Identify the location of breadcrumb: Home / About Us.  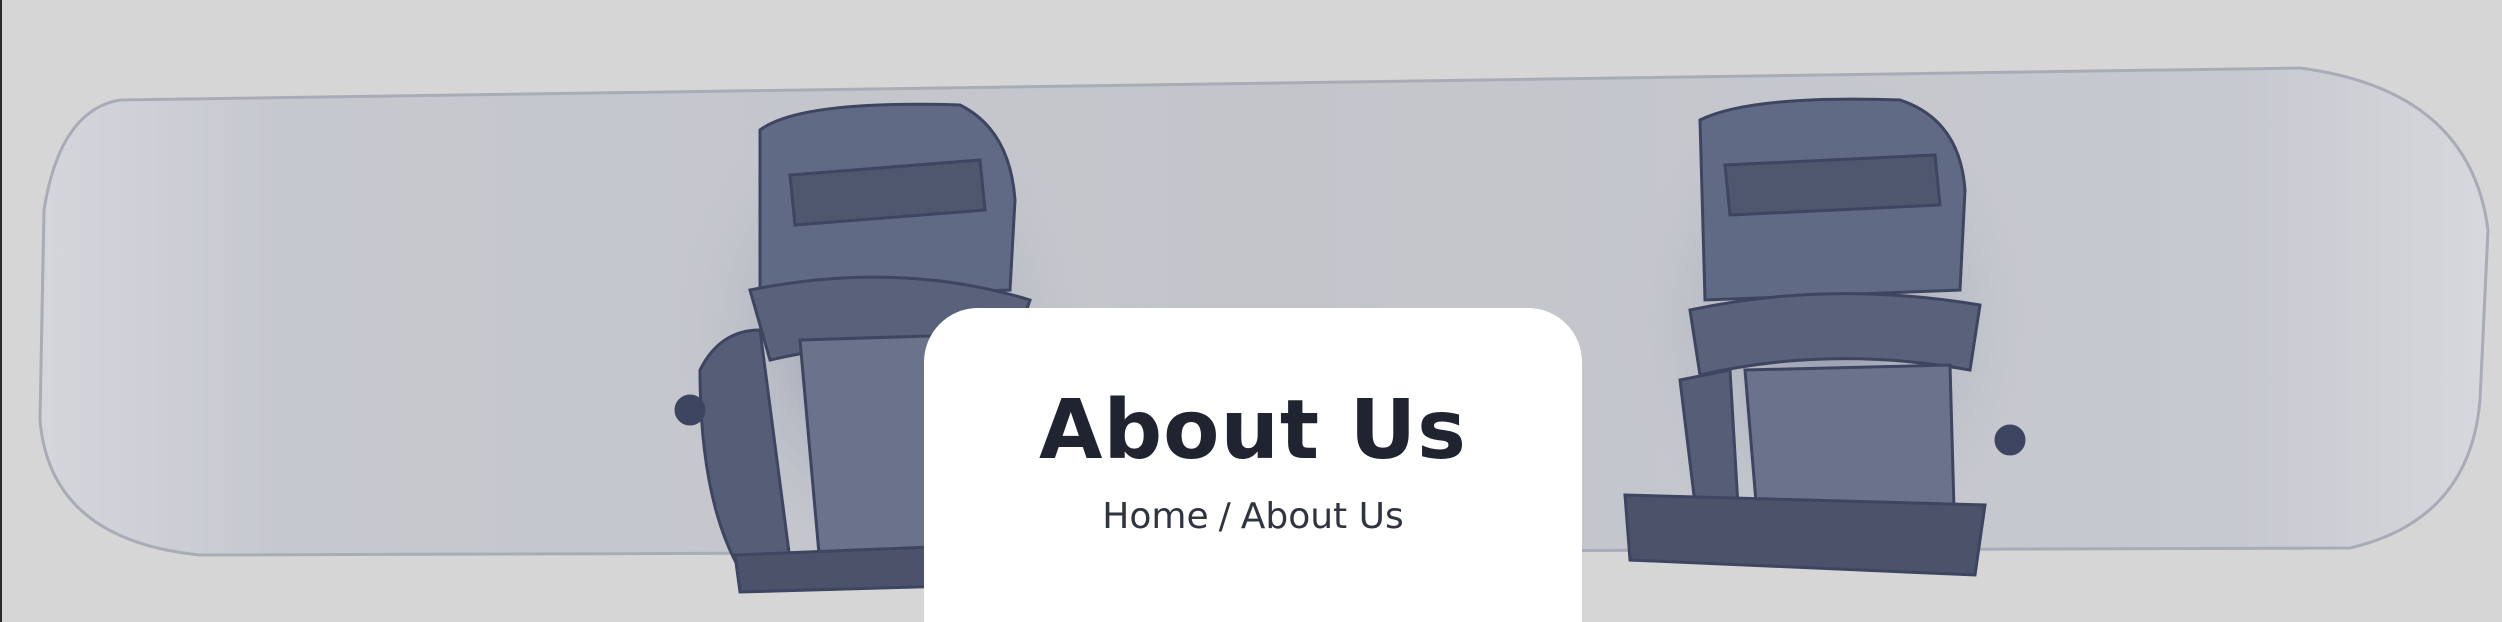
(1253, 516).